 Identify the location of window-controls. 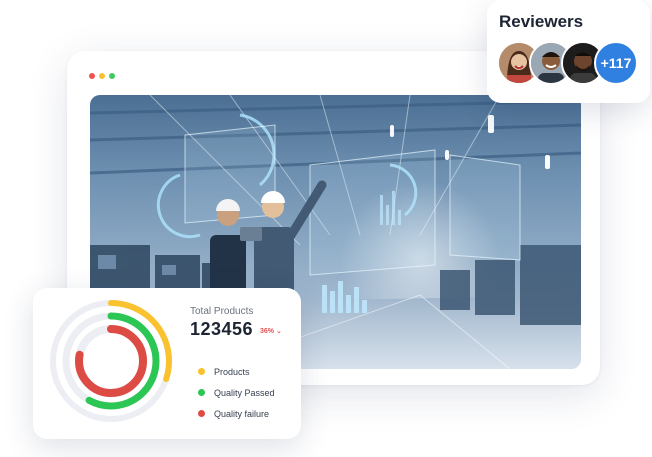
(102, 76).